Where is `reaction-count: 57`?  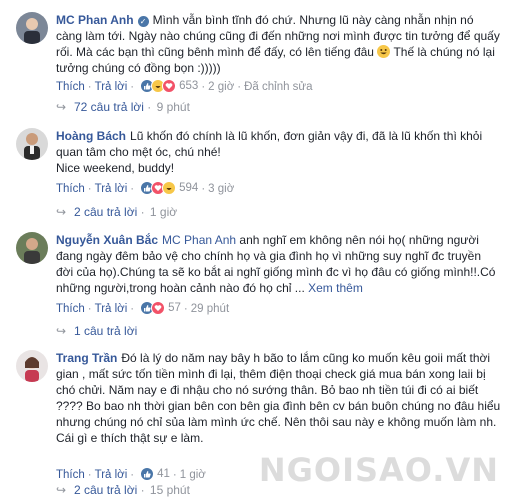 reaction-count: 57 is located at coordinates (174, 308).